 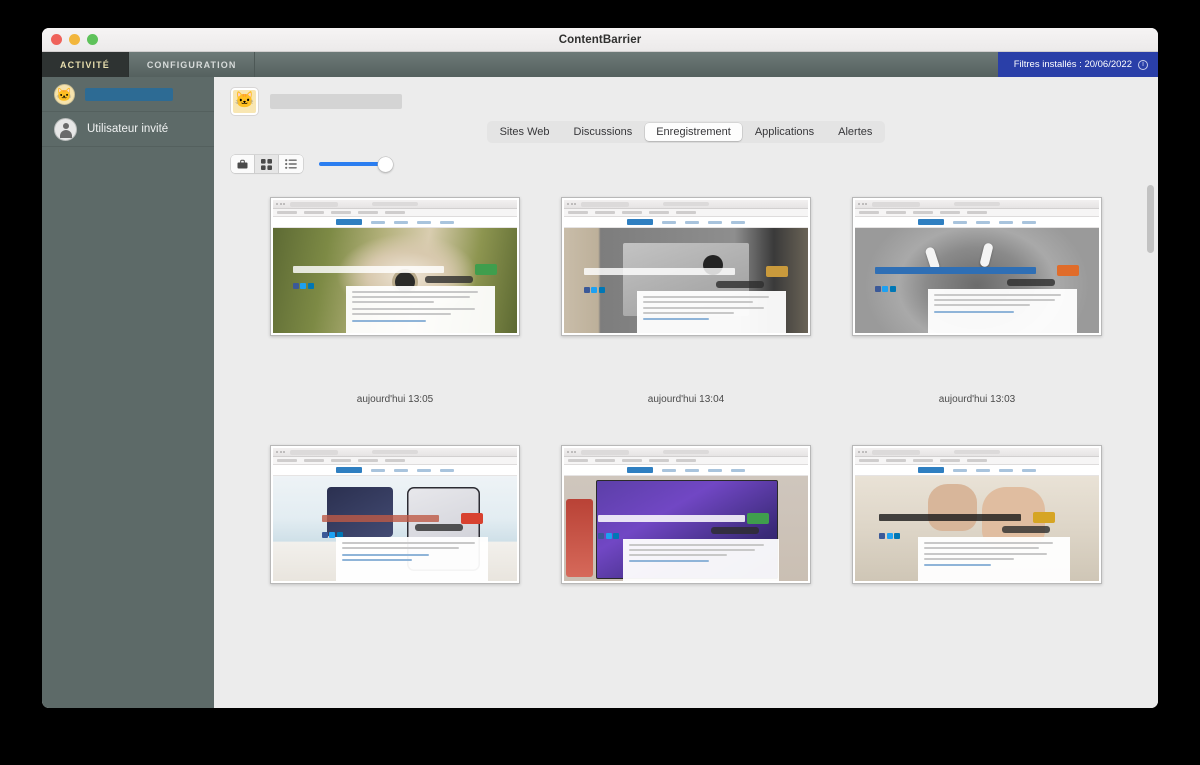 I want to click on tab-enregistrement: Enregistrement, so click(x=693, y=132).